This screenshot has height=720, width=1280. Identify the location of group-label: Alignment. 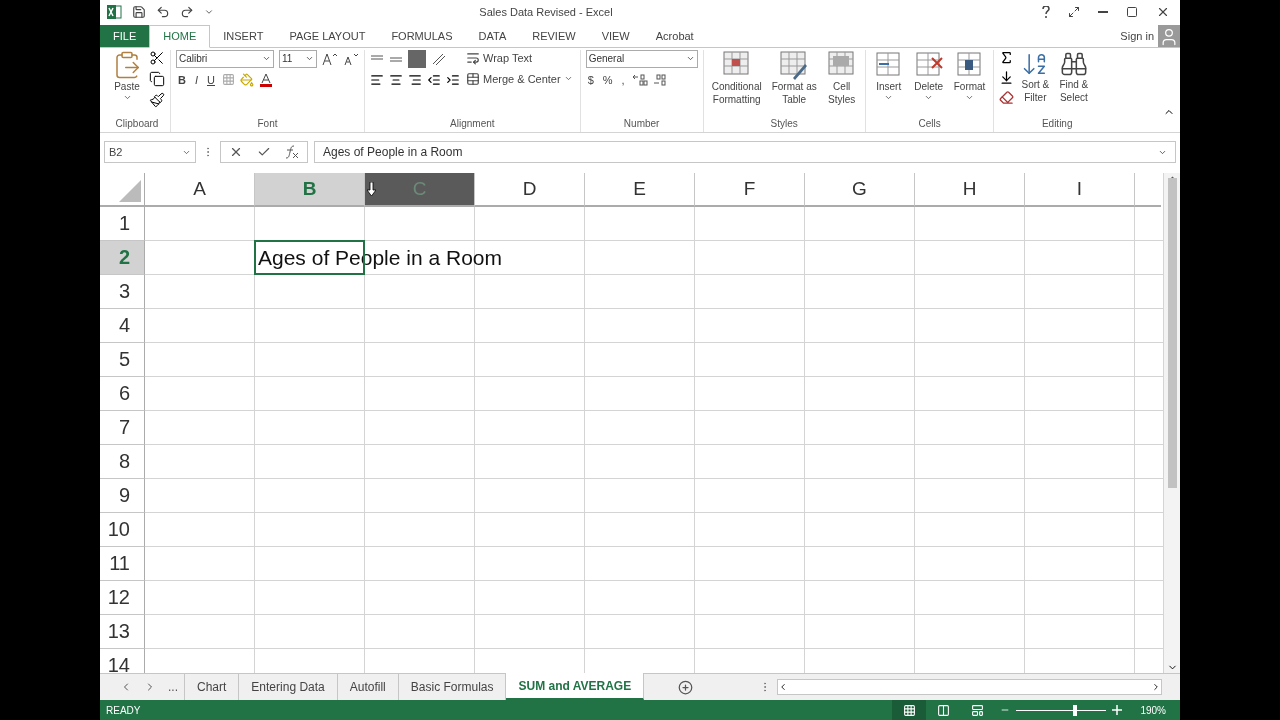
(472, 124).